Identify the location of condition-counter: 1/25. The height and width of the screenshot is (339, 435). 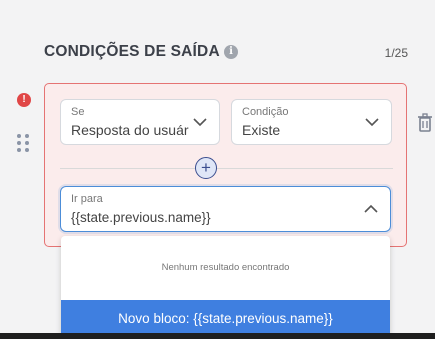
(396, 53).